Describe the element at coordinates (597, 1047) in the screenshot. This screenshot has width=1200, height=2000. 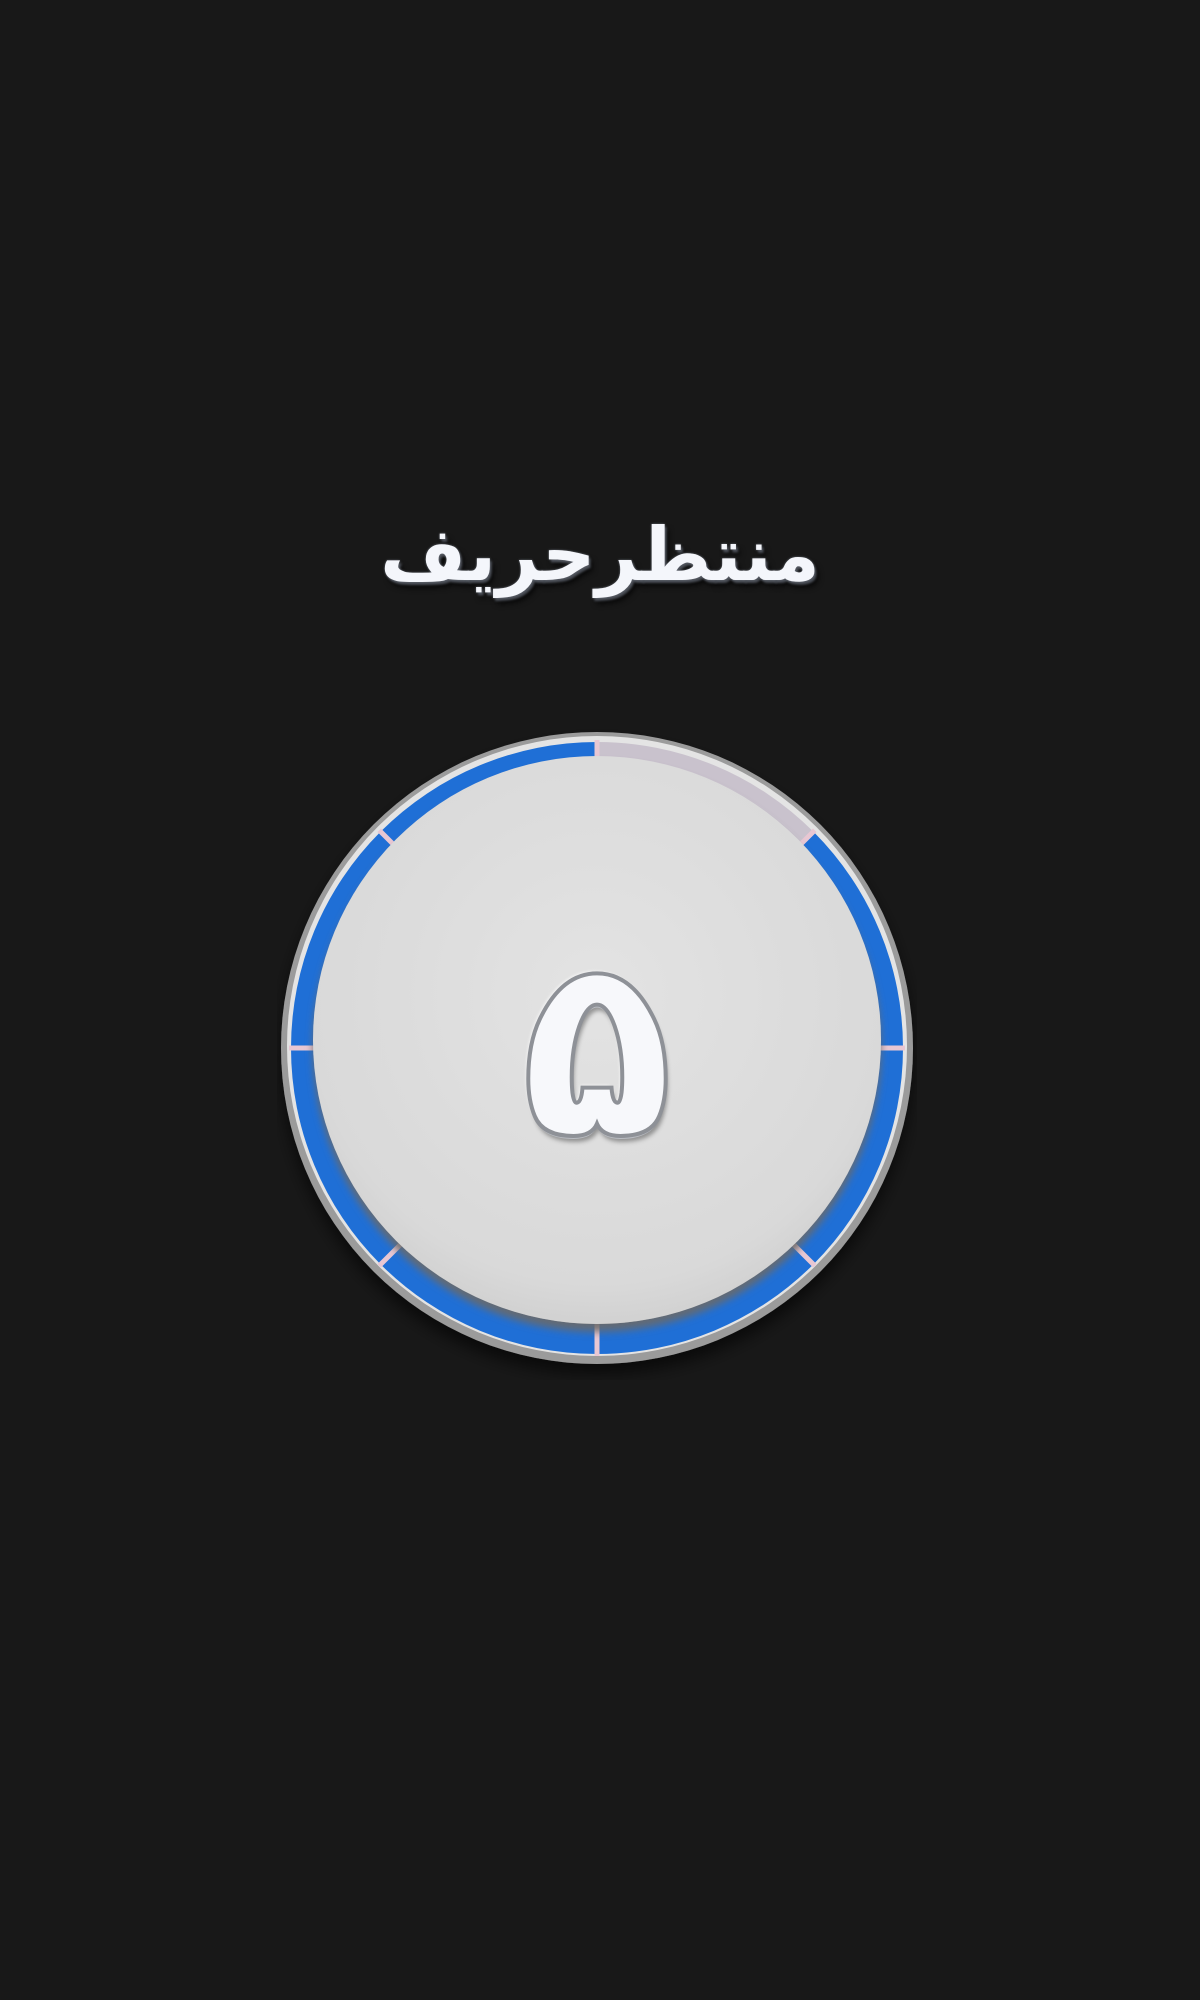
I see `countdown-digit: ۵` at that location.